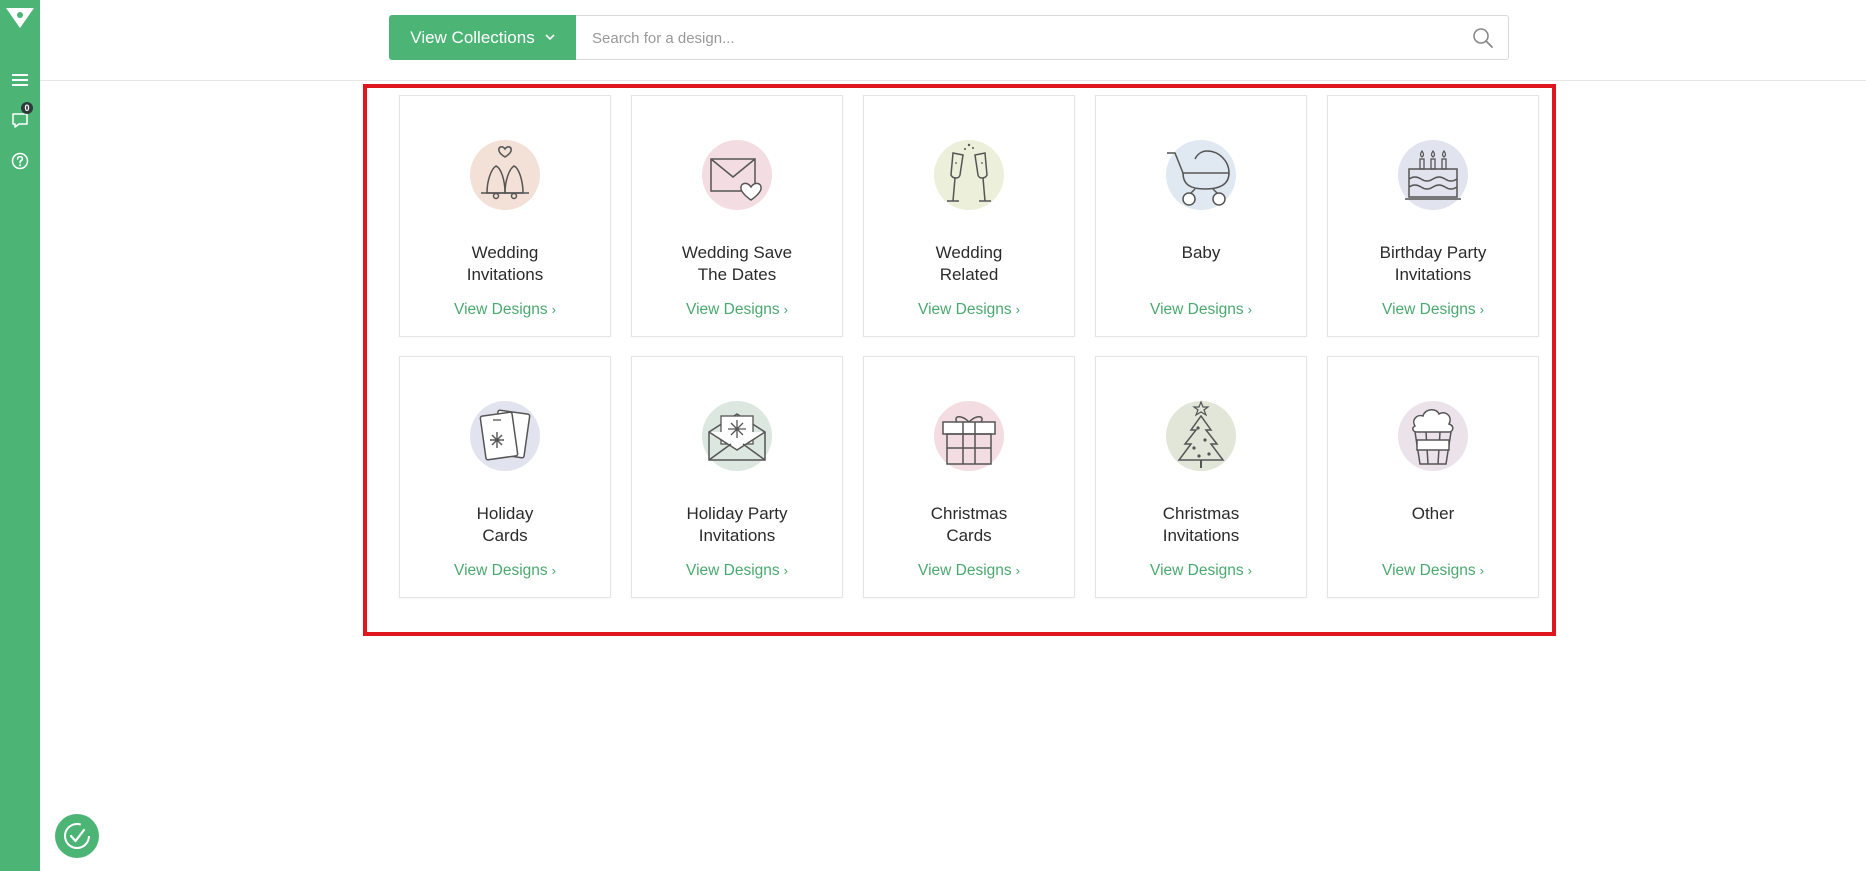  Describe the element at coordinates (737, 175) in the screenshot. I see `envelope-heart-icon` at that location.